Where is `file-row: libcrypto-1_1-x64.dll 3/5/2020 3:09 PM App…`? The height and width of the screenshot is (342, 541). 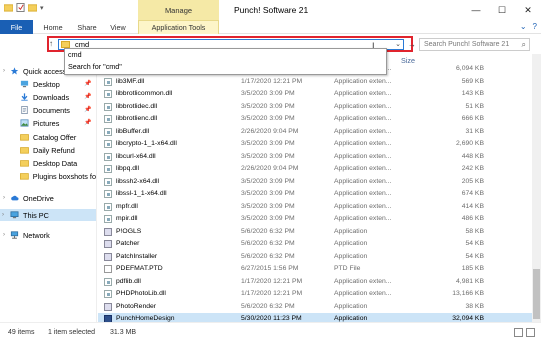
file-row: libcrypto-1_1-x64.dll 3/5/2020 3:09 PM App… is located at coordinates (319, 144).